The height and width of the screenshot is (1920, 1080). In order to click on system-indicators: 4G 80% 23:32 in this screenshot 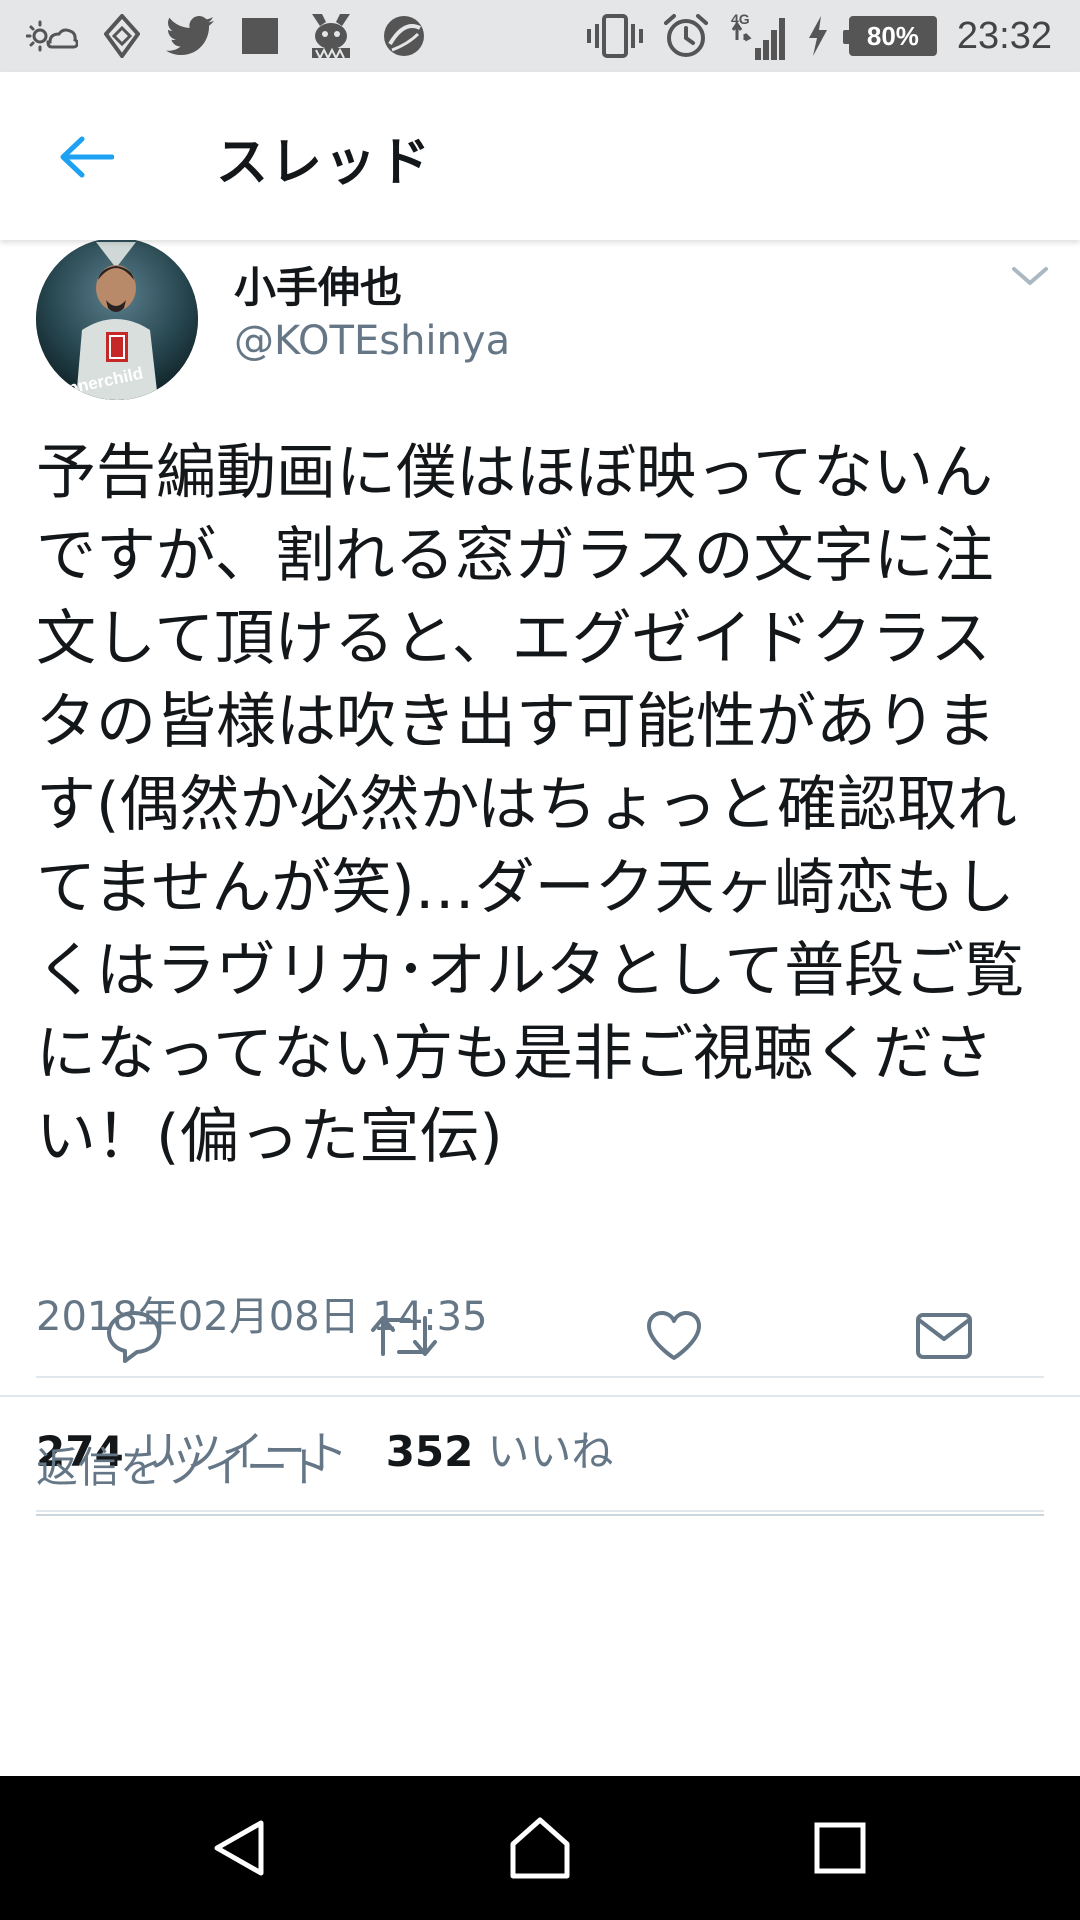, I will do `click(819, 36)`.